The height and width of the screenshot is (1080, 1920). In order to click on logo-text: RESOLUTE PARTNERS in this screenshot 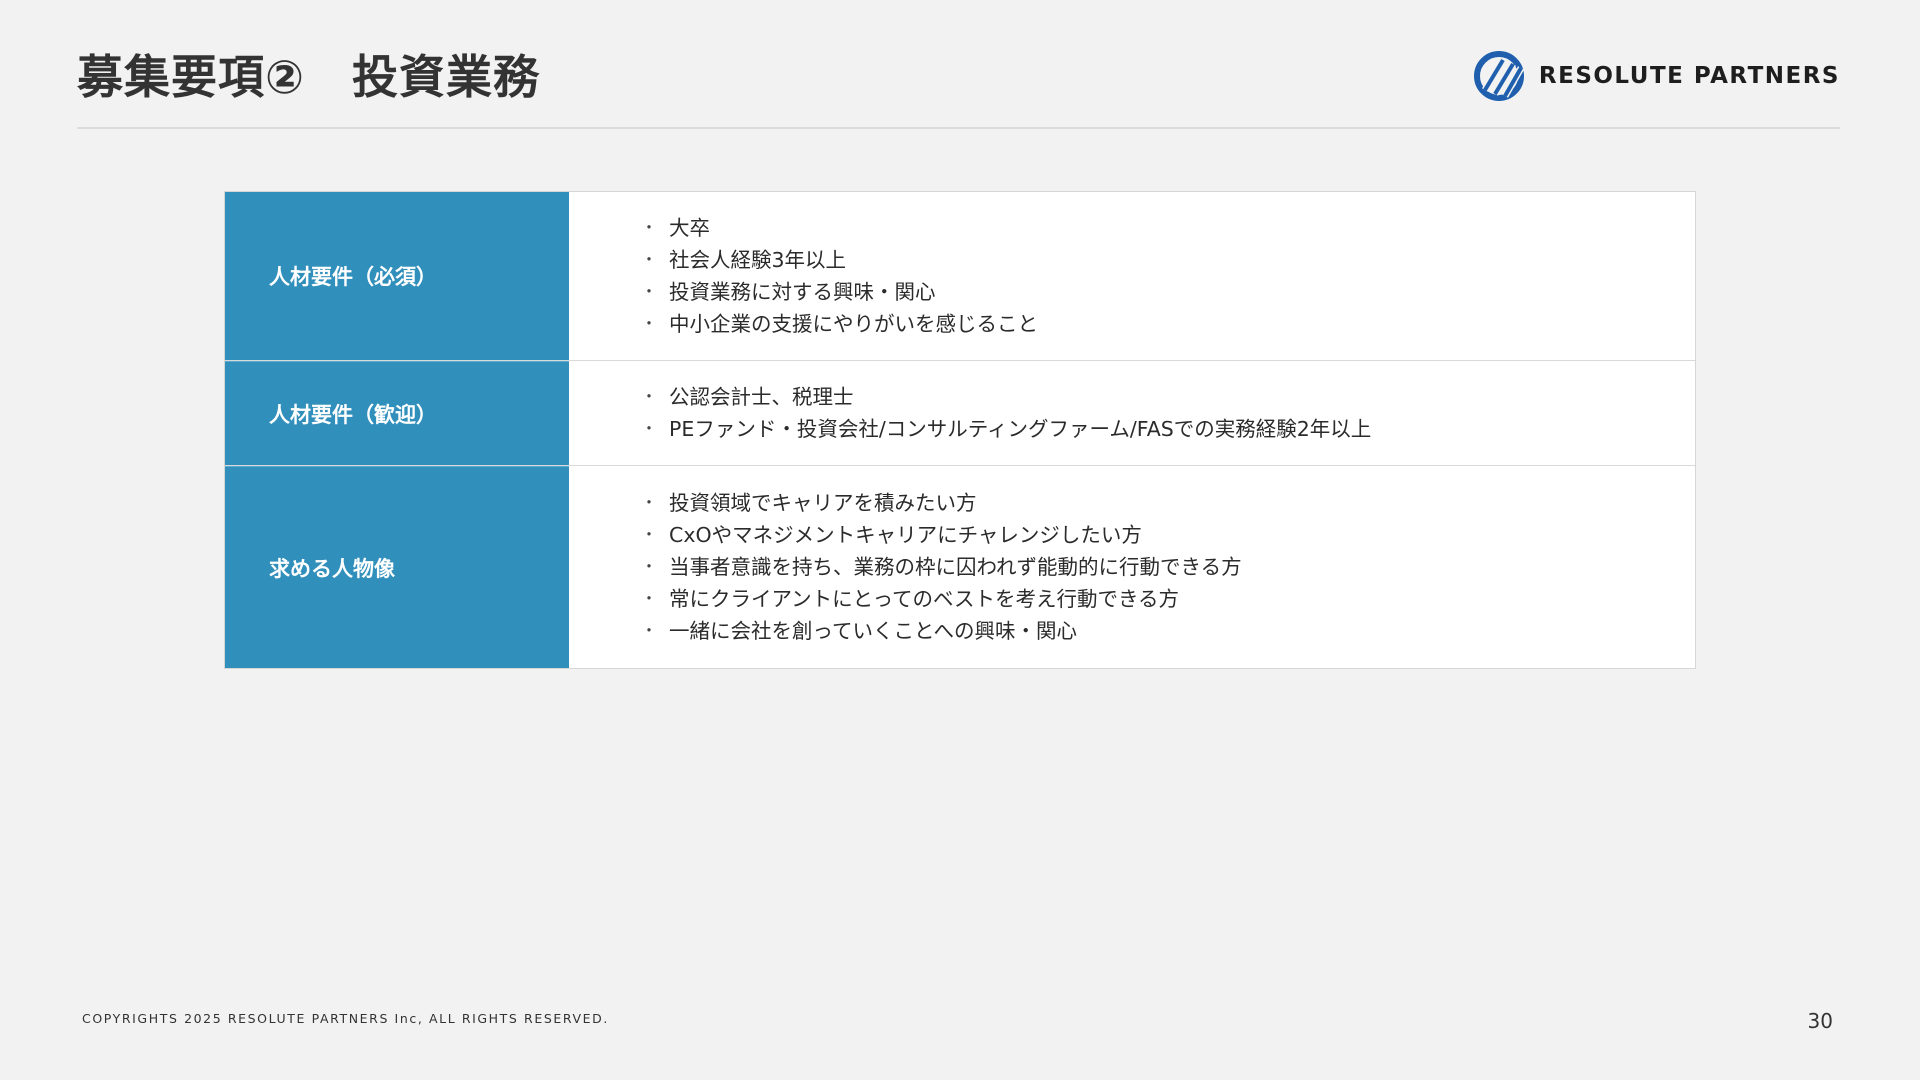, I will do `click(1689, 76)`.